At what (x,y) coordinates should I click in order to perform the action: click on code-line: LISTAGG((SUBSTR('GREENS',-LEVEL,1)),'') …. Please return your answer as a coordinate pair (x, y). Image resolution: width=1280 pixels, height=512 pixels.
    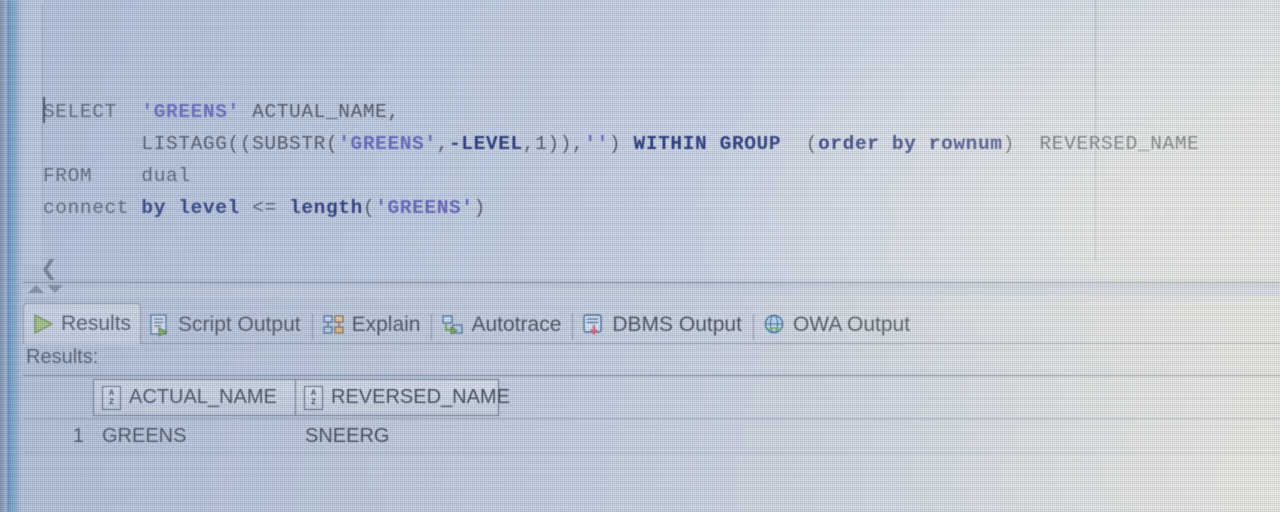
    Looking at the image, I should click on (621, 144).